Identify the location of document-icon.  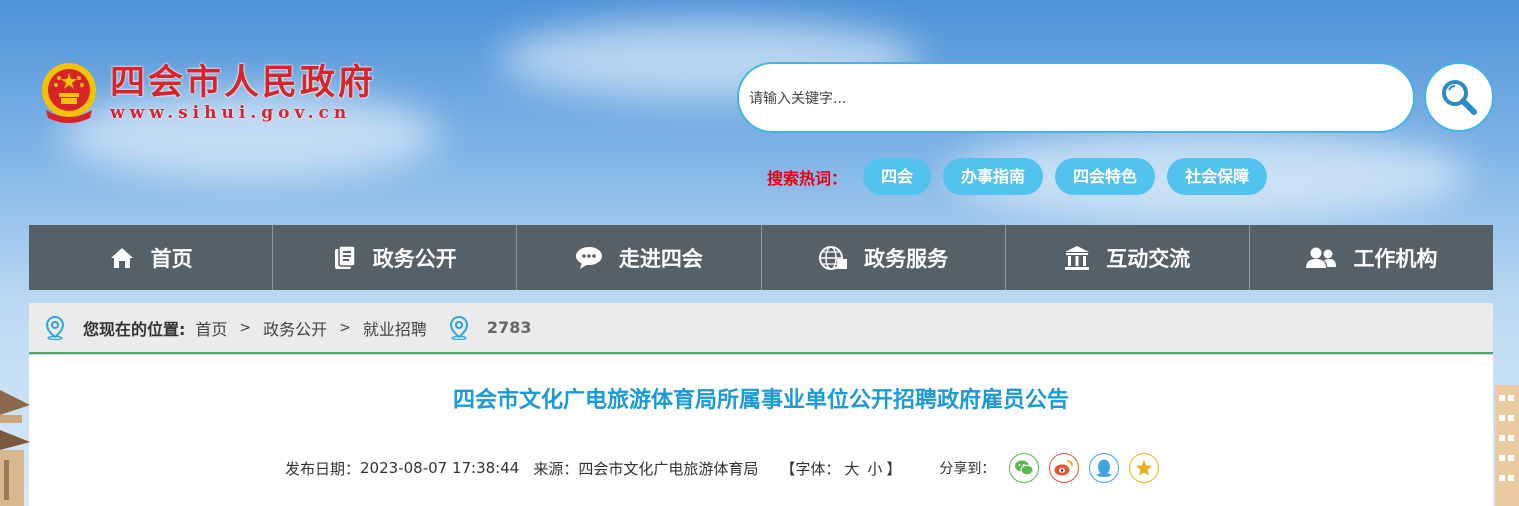
(345, 256).